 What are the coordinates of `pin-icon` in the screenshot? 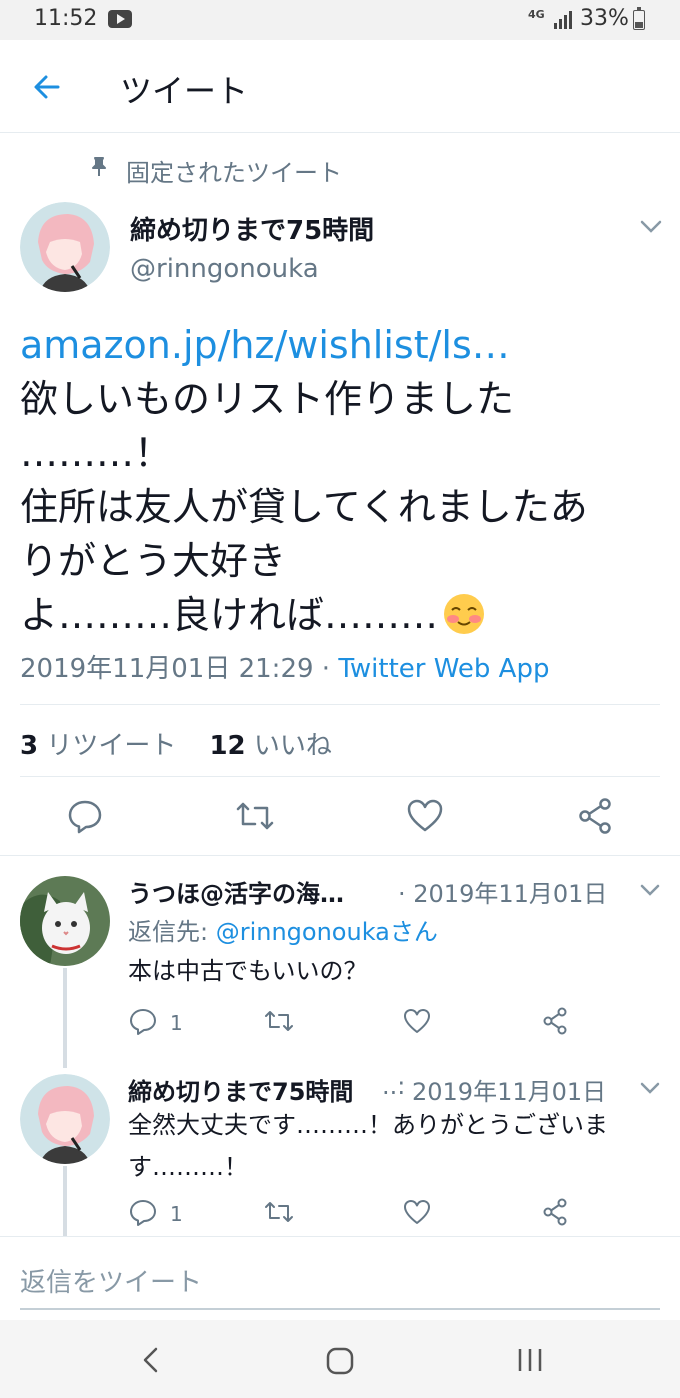 It's located at (99, 166).